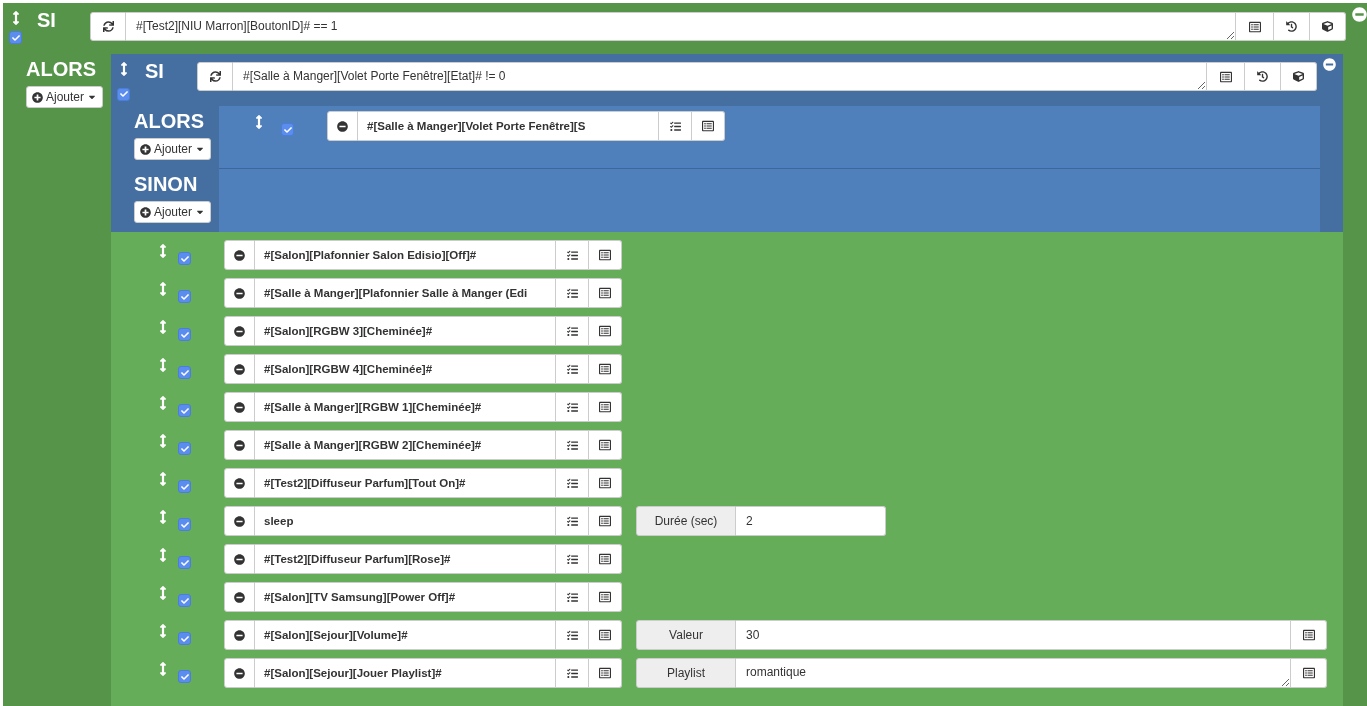 This screenshot has width=1367, height=706. What do you see at coordinates (405, 673) in the screenshot?
I see `command-field: #[Salon][Sejour][Jouer Playlist]#` at bounding box center [405, 673].